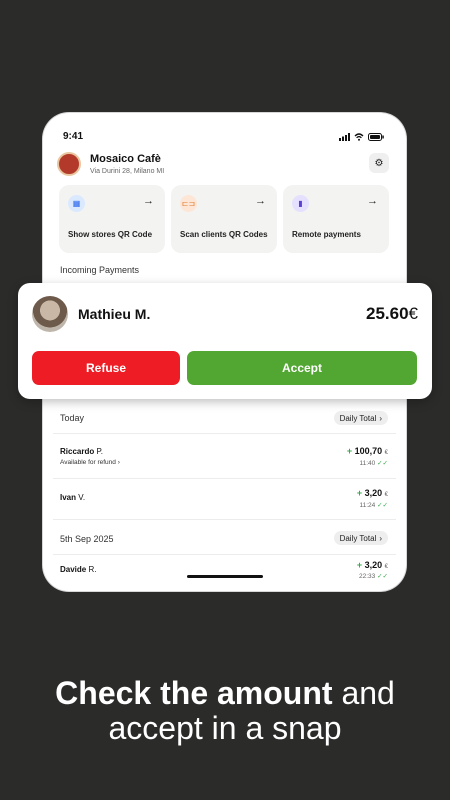 The height and width of the screenshot is (800, 450). I want to click on first-name: Riccardo, so click(77, 451).